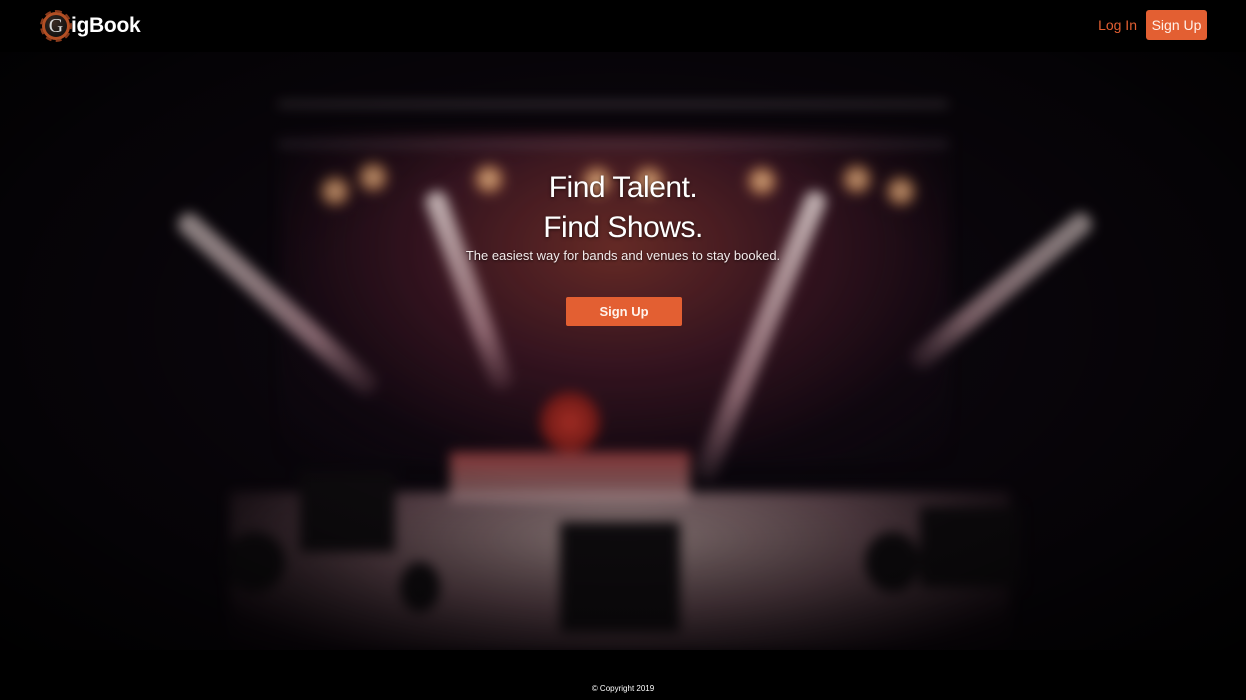 This screenshot has height=700, width=1246. What do you see at coordinates (623, 26) in the screenshot?
I see `navbar: G igBook Log In Sign Up` at bounding box center [623, 26].